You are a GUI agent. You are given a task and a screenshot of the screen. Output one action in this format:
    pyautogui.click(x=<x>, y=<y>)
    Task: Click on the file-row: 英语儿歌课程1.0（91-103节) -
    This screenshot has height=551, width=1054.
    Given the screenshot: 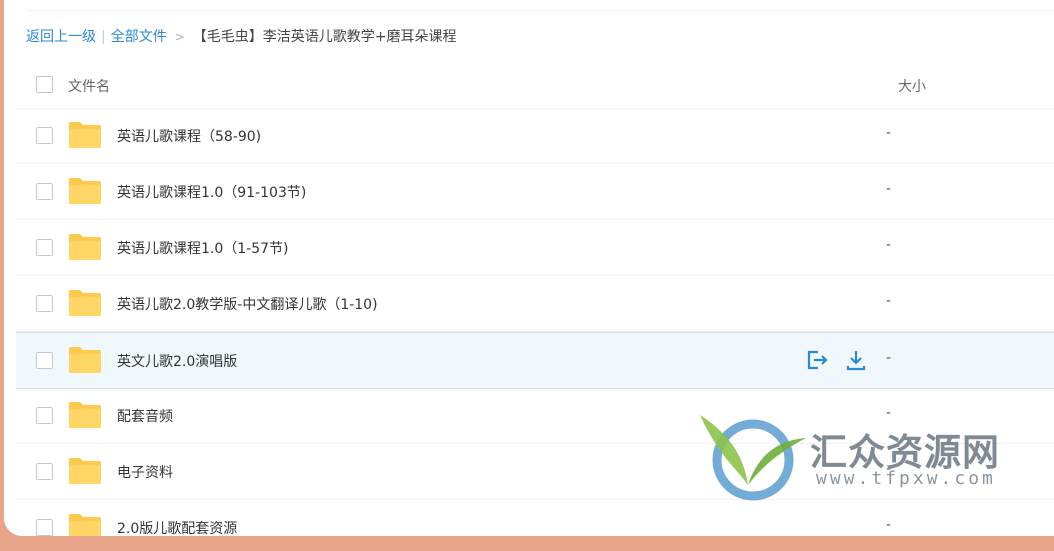 What is the action you would take?
    pyautogui.click(x=535, y=192)
    